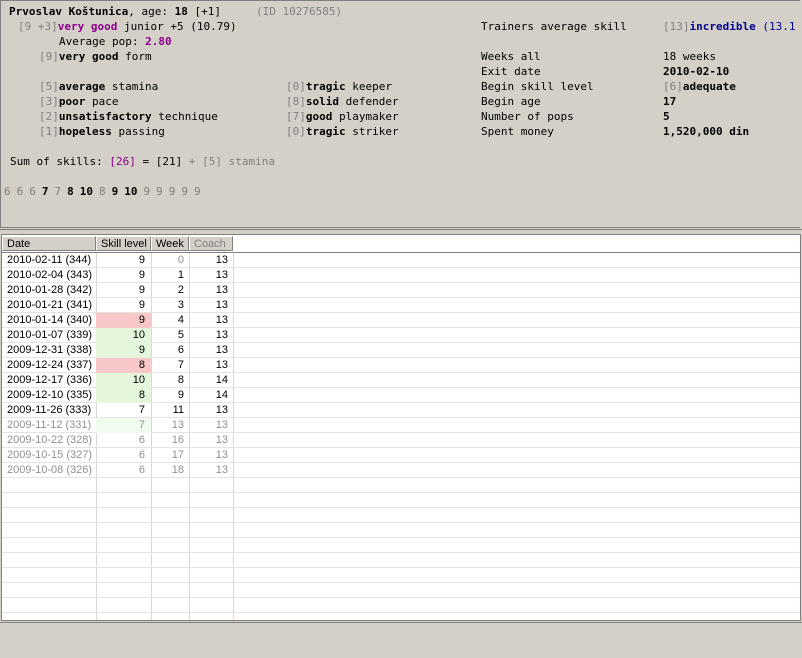 The image size is (802, 658). I want to click on table-row: 2010-01-07 (339) 10 5 13, so click(401, 335).